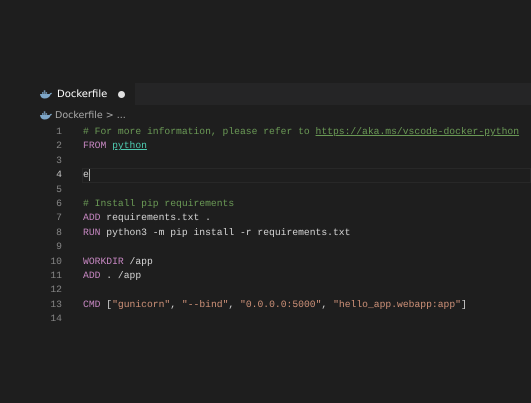 Image resolution: width=531 pixels, height=403 pixels. What do you see at coordinates (55, 305) in the screenshot?
I see `line-number: 13` at bounding box center [55, 305].